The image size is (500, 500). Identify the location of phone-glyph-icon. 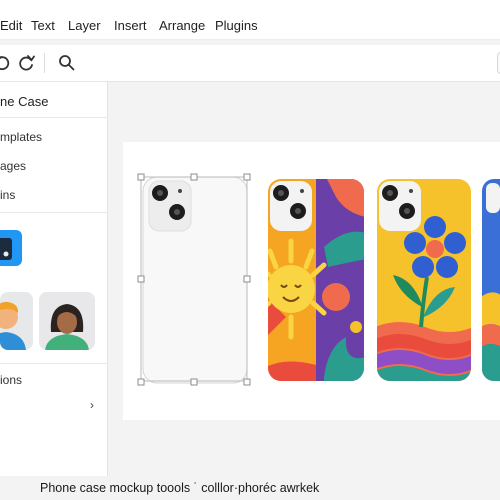
(6, 249).